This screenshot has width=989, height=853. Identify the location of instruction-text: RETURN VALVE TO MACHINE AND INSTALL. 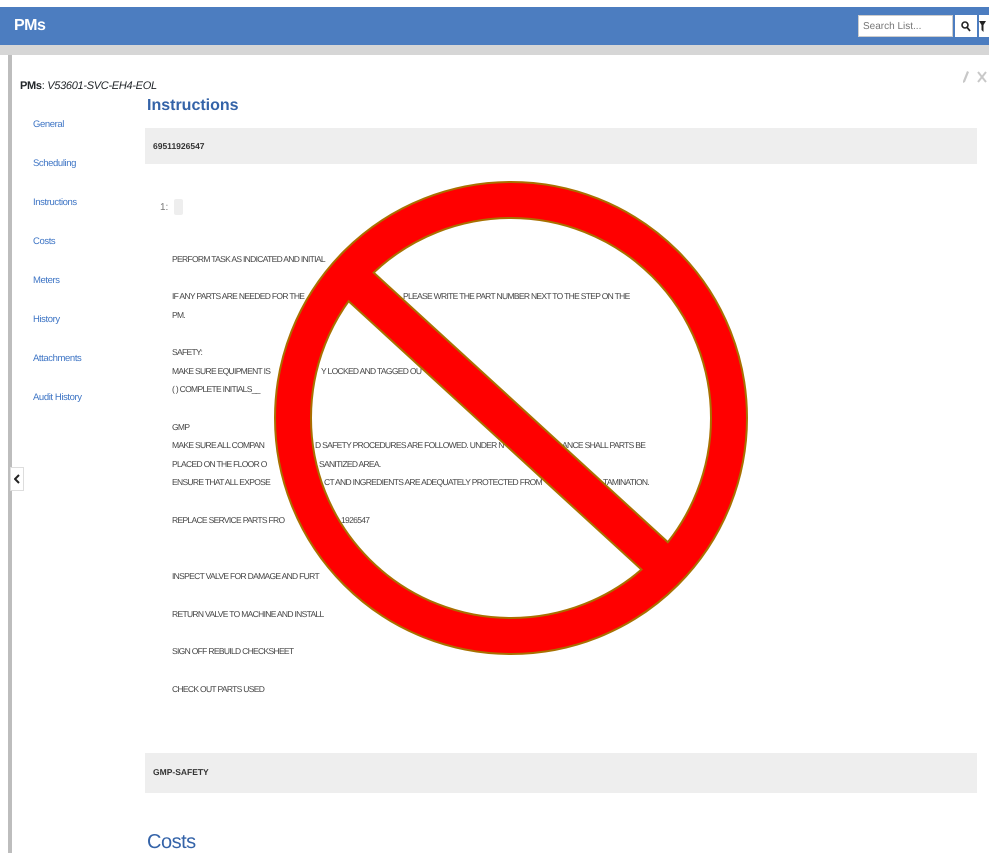
(248, 614).